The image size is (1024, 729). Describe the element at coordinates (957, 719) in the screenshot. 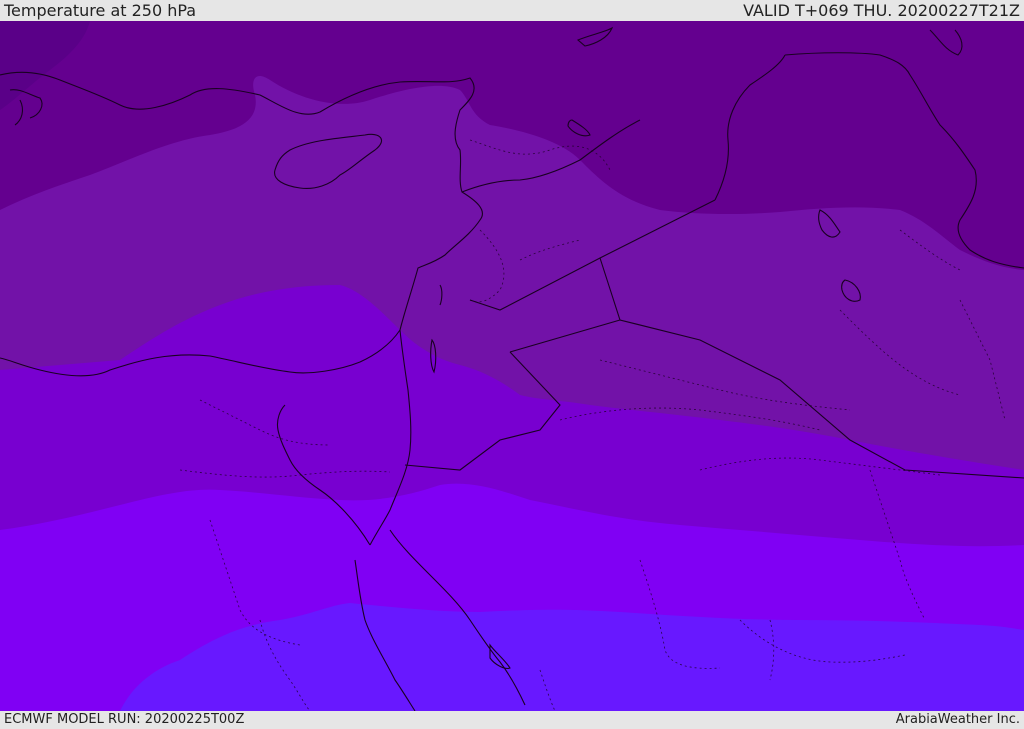

I see `credit: ArabiaWeather Inc.` at that location.